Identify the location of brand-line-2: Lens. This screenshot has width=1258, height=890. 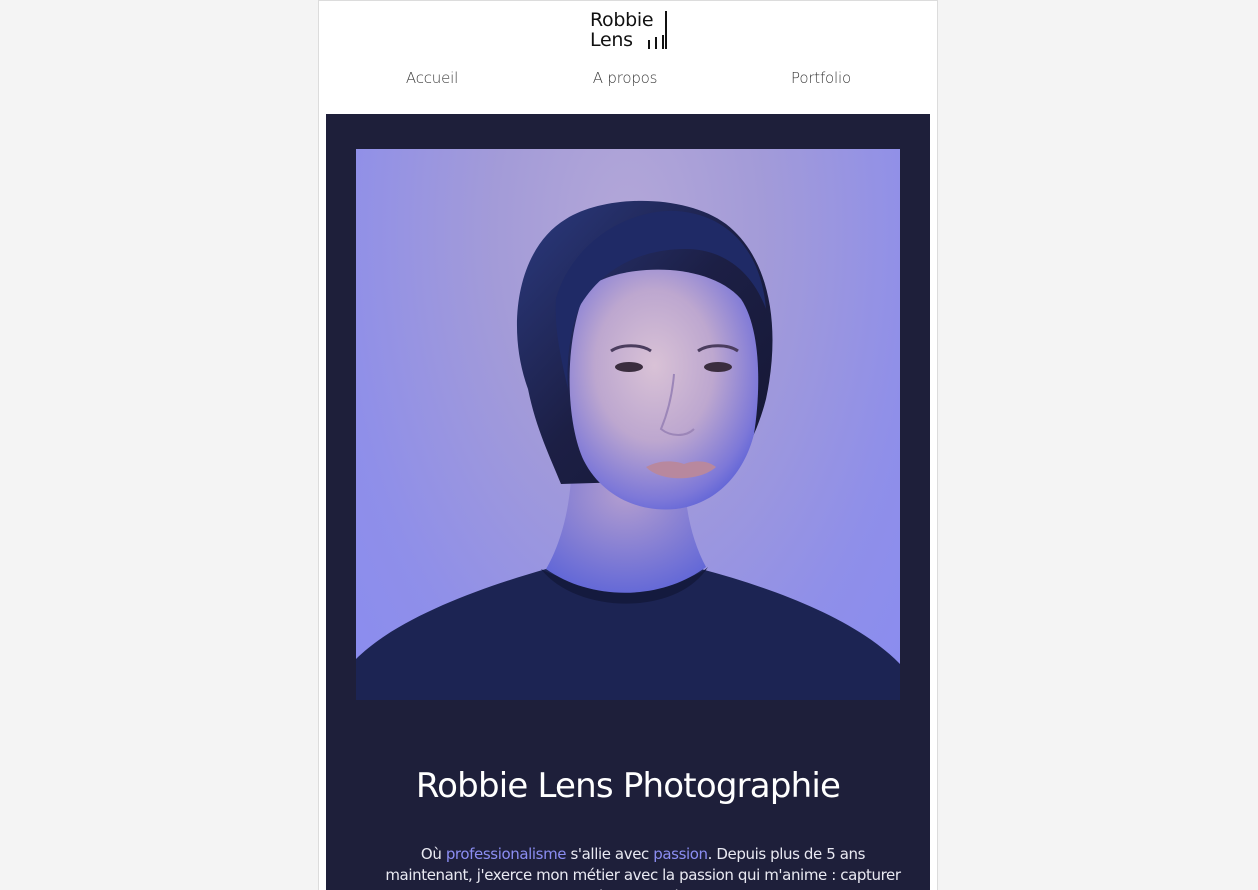
(611, 40).